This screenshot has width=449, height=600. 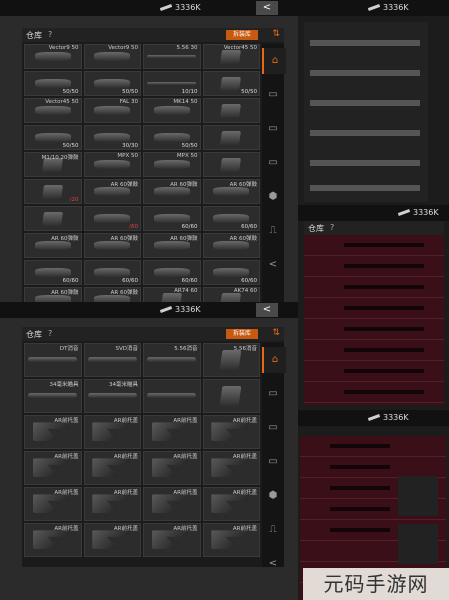 What do you see at coordinates (242, 334) in the screenshot?
I see `disassemble-button-2: 拆装库` at bounding box center [242, 334].